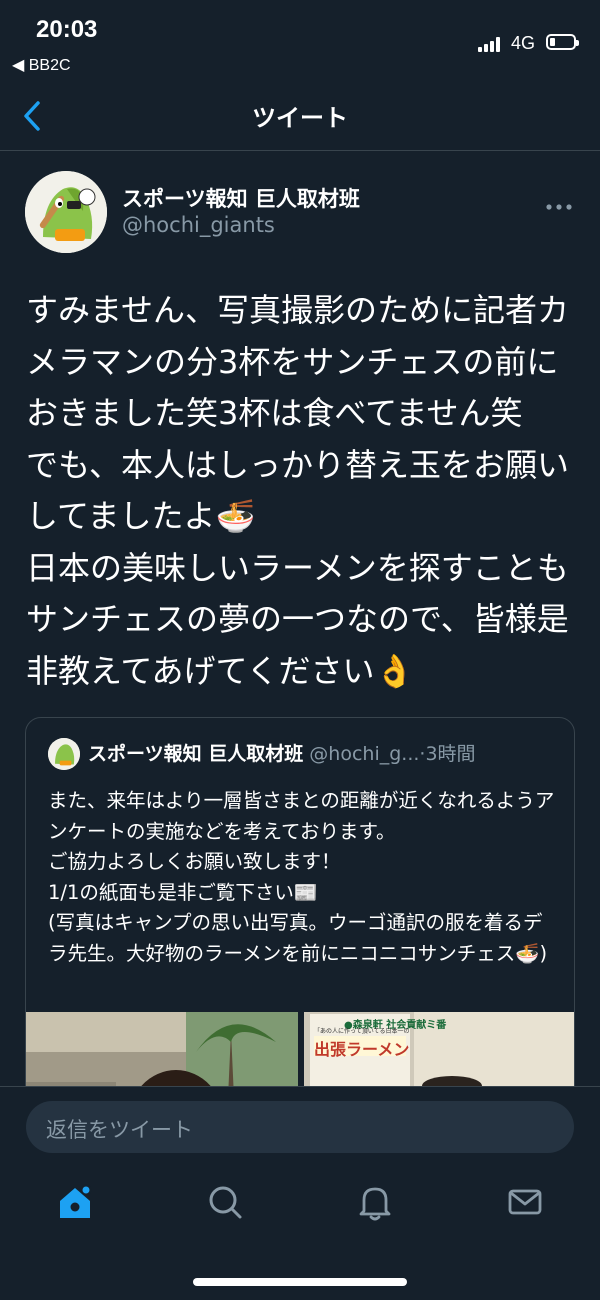  I want to click on avatar, so click(66, 212).